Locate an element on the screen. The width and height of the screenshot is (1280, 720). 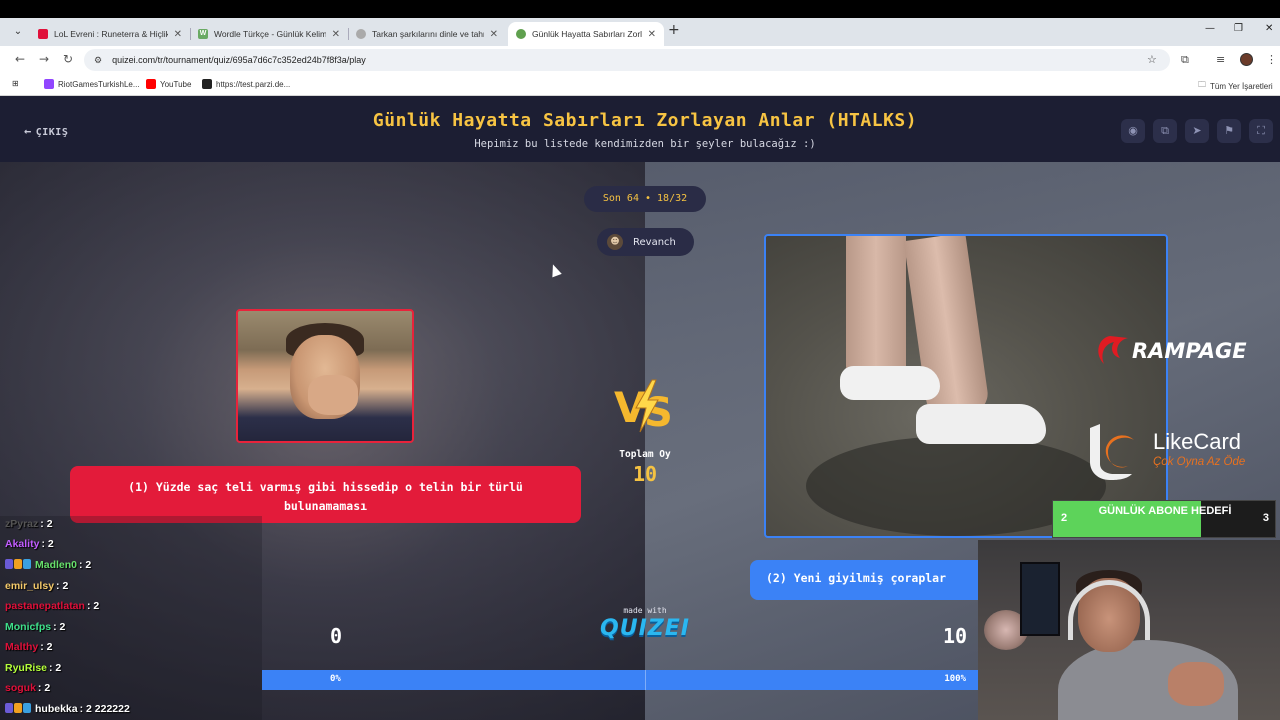
tab-search-chevron-icon: ⌄ is located at coordinates (18, 32).